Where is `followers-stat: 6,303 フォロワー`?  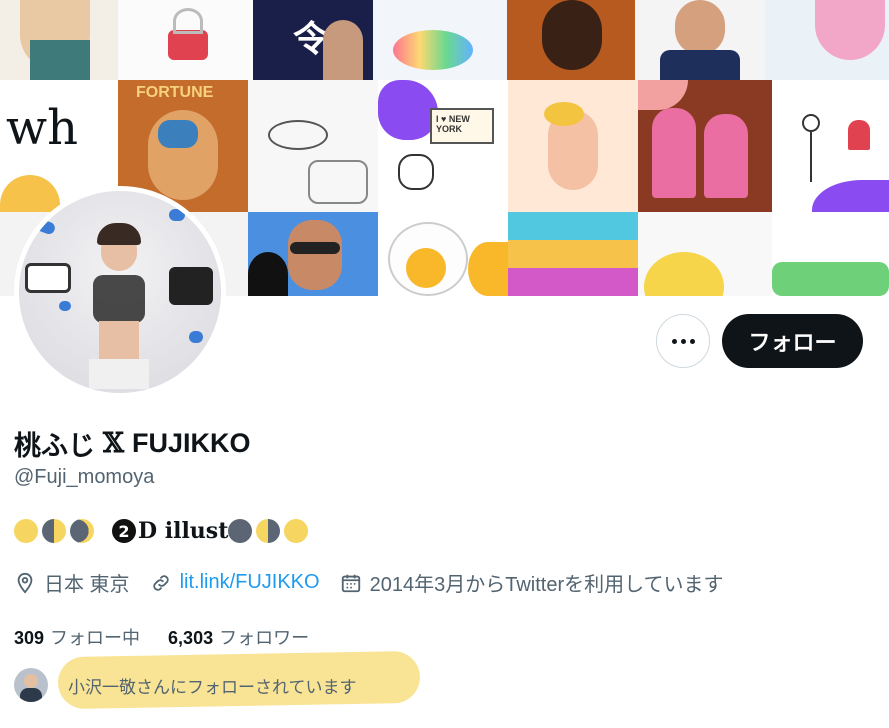
followers-stat: 6,303 フォロワー is located at coordinates (238, 637).